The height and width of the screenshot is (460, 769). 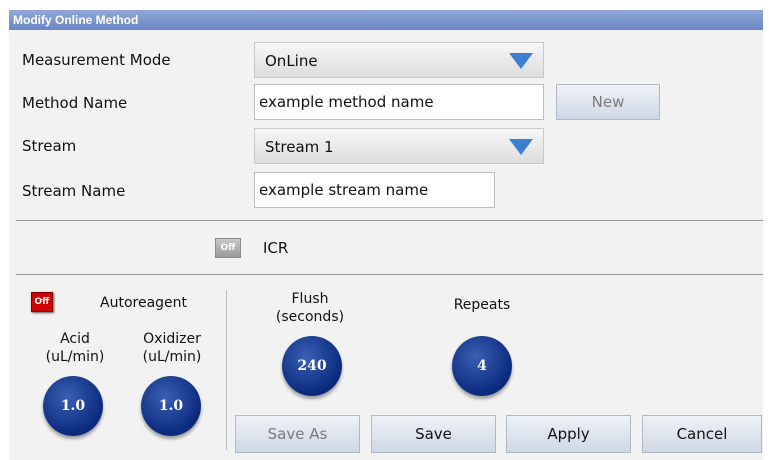 I want to click on measurement-mode-label: Measurement Mode, so click(x=96, y=60).